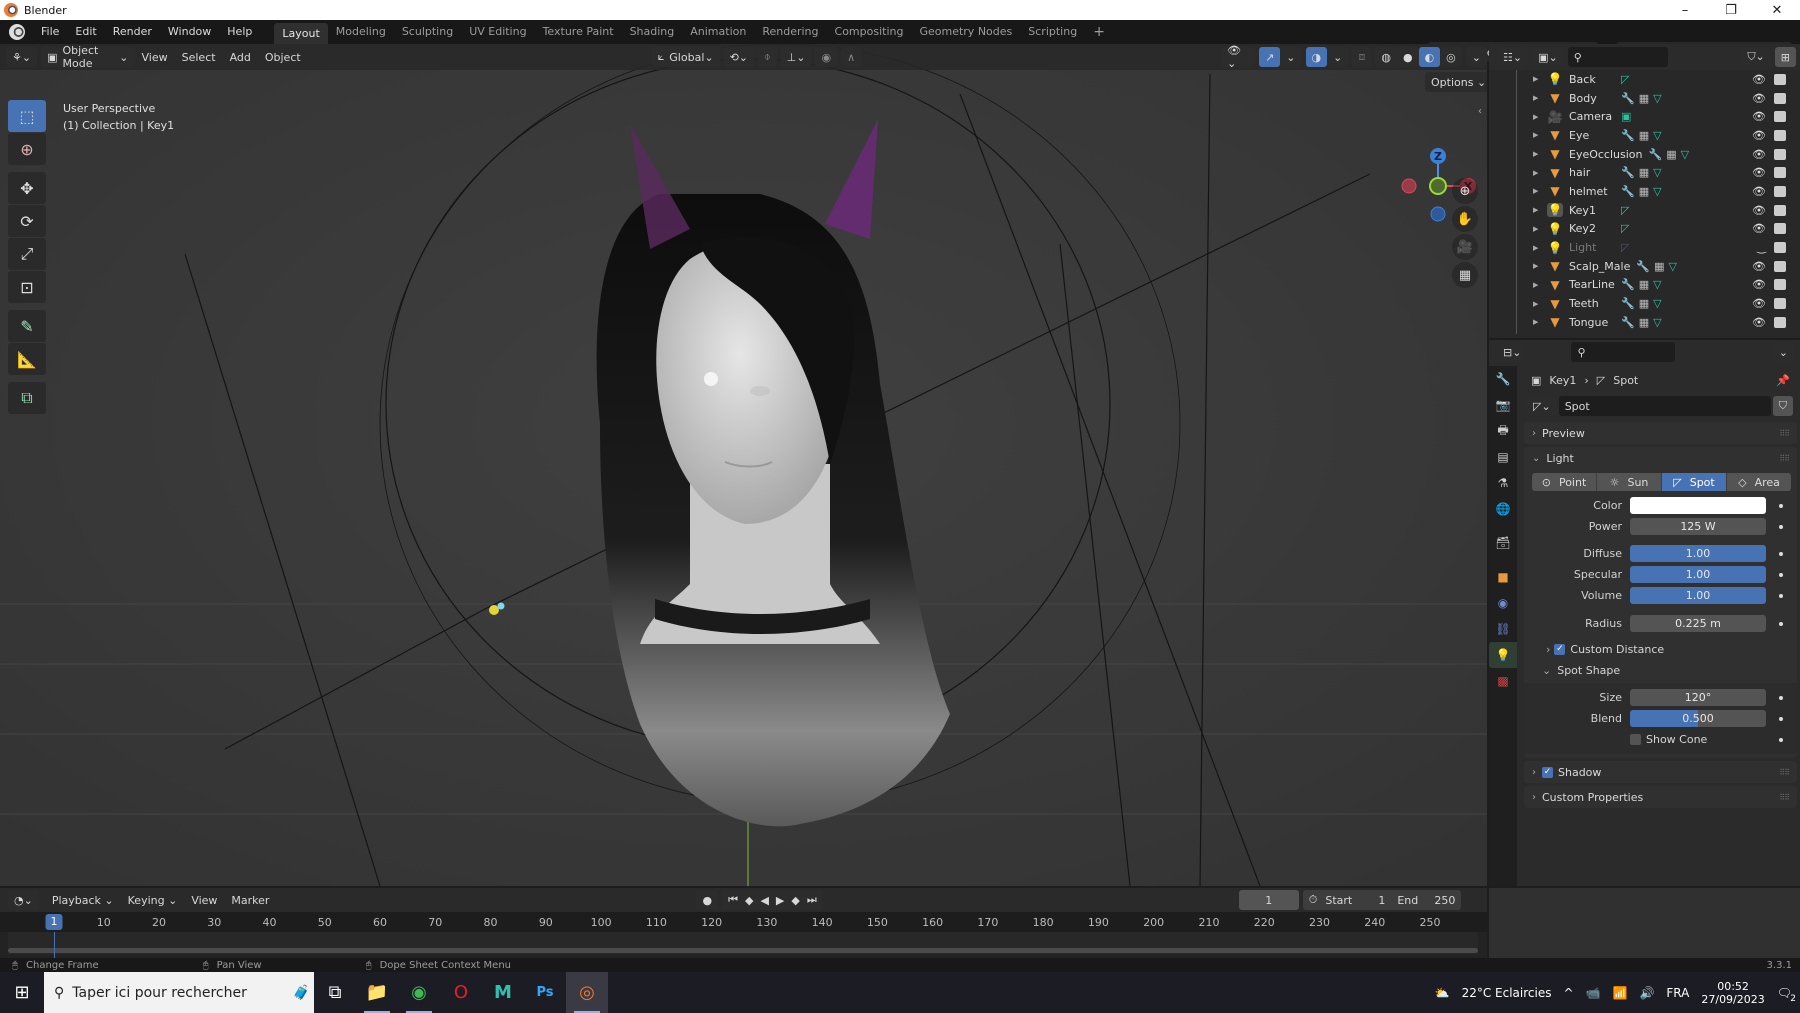  Describe the element at coordinates (743, 950) in the screenshot. I see `timeline-scrollbar` at that location.